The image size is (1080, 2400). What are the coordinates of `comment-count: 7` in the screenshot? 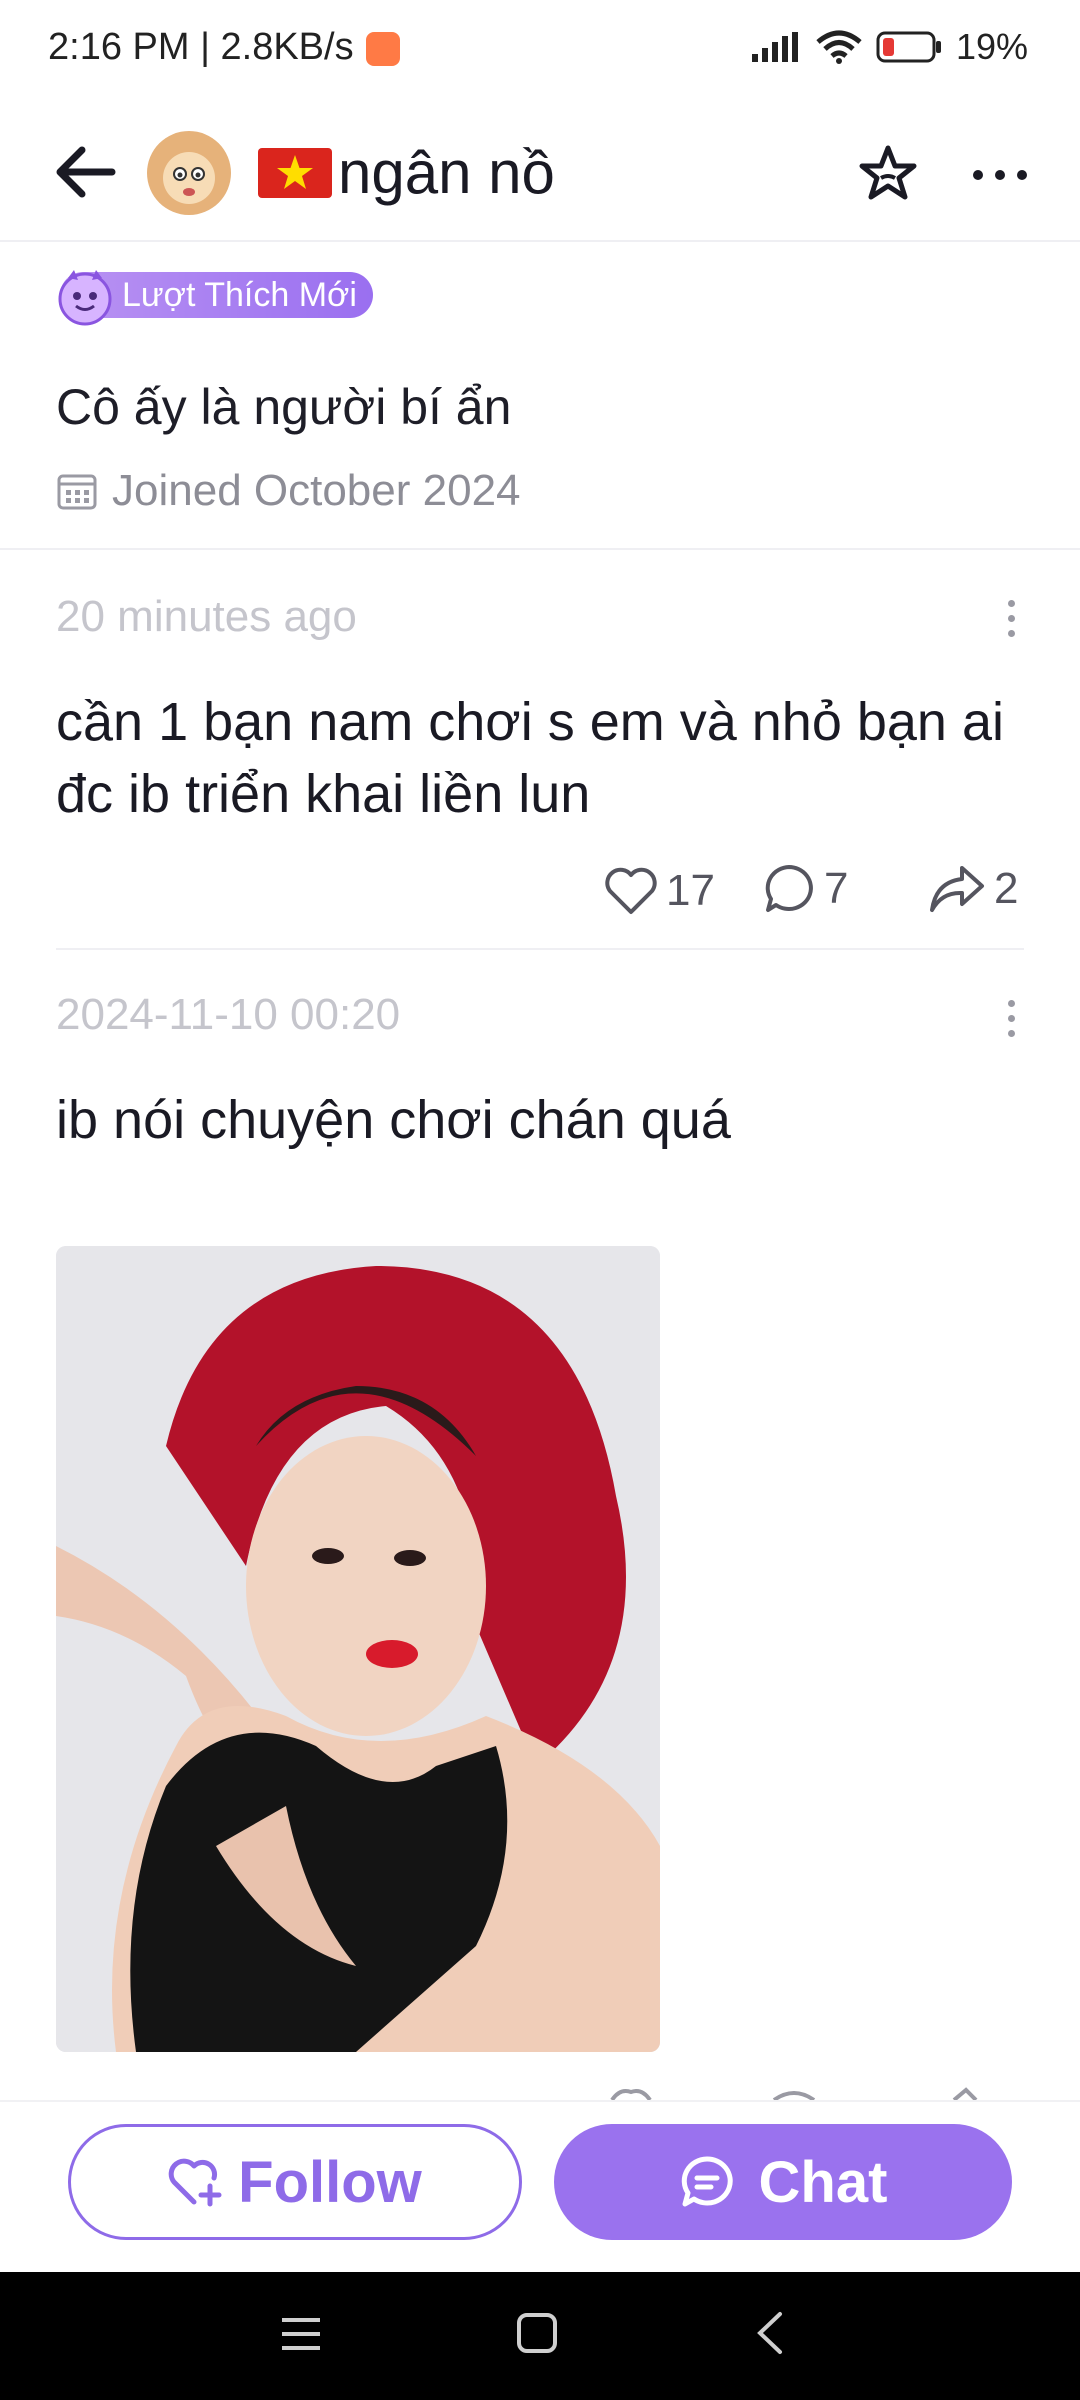 It's located at (836, 888).